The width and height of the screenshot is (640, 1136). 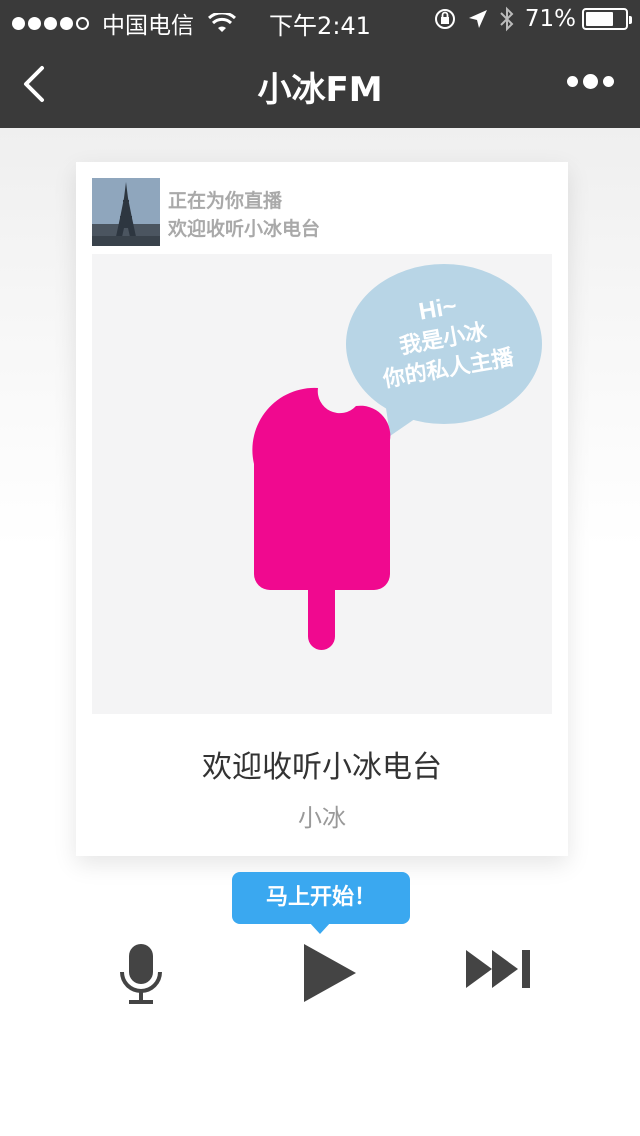 I want to click on station-thumbnail, so click(x=126, y=212).